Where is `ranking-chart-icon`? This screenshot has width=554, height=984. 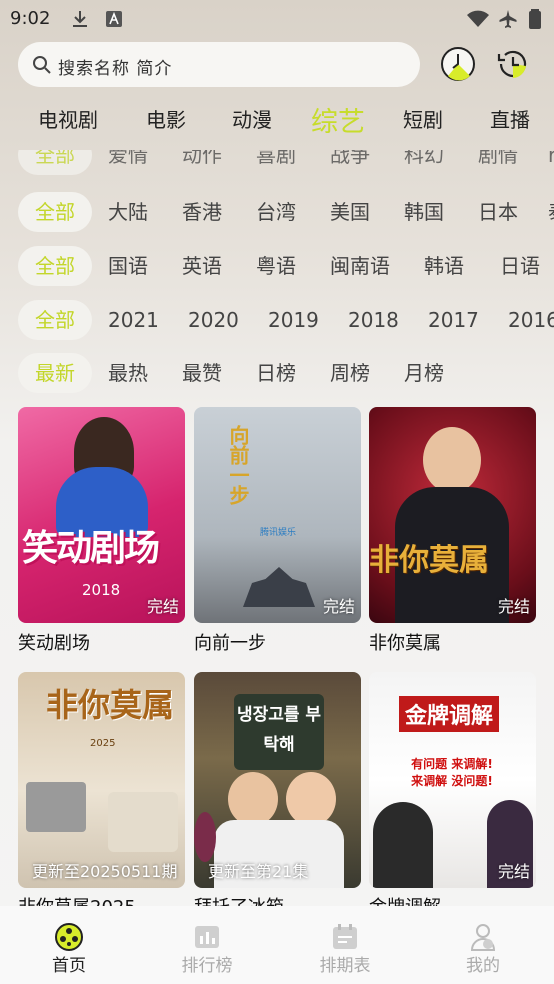 ranking-chart-icon is located at coordinates (207, 937).